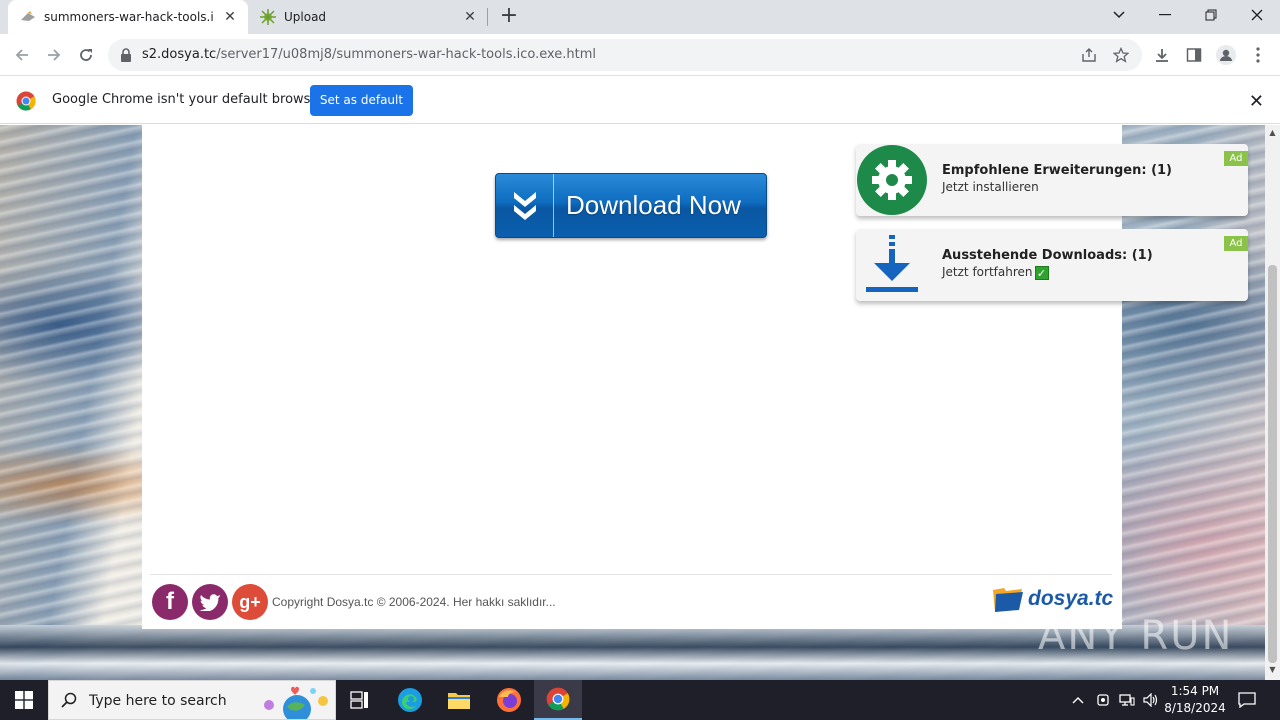 Image resolution: width=1280 pixels, height=720 pixels. I want to click on scrollbar-thumb, so click(1272, 464).